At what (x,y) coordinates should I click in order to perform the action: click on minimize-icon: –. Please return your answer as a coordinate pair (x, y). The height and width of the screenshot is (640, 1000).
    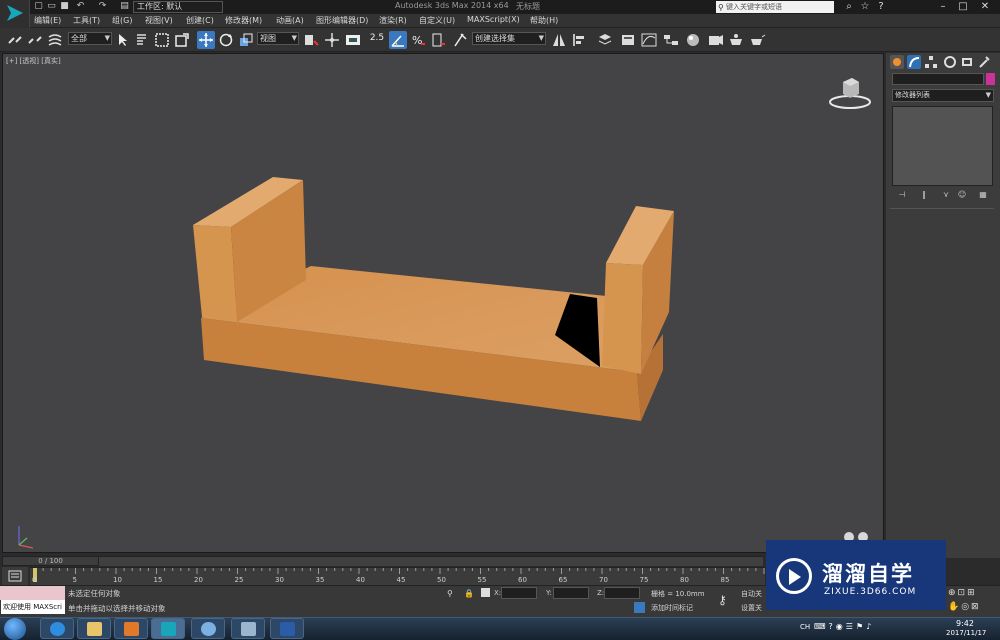
    Looking at the image, I should click on (943, 7).